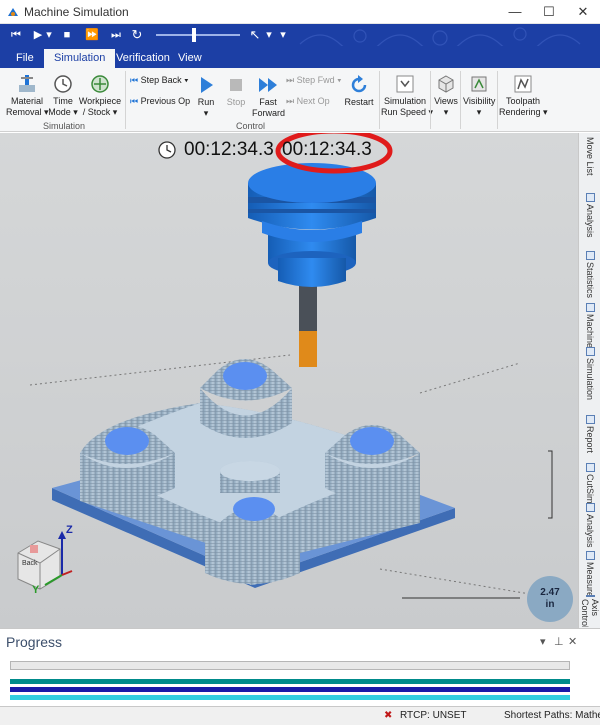 This screenshot has width=600, height=725. I want to click on views-button: Views ▾, so click(446, 95).